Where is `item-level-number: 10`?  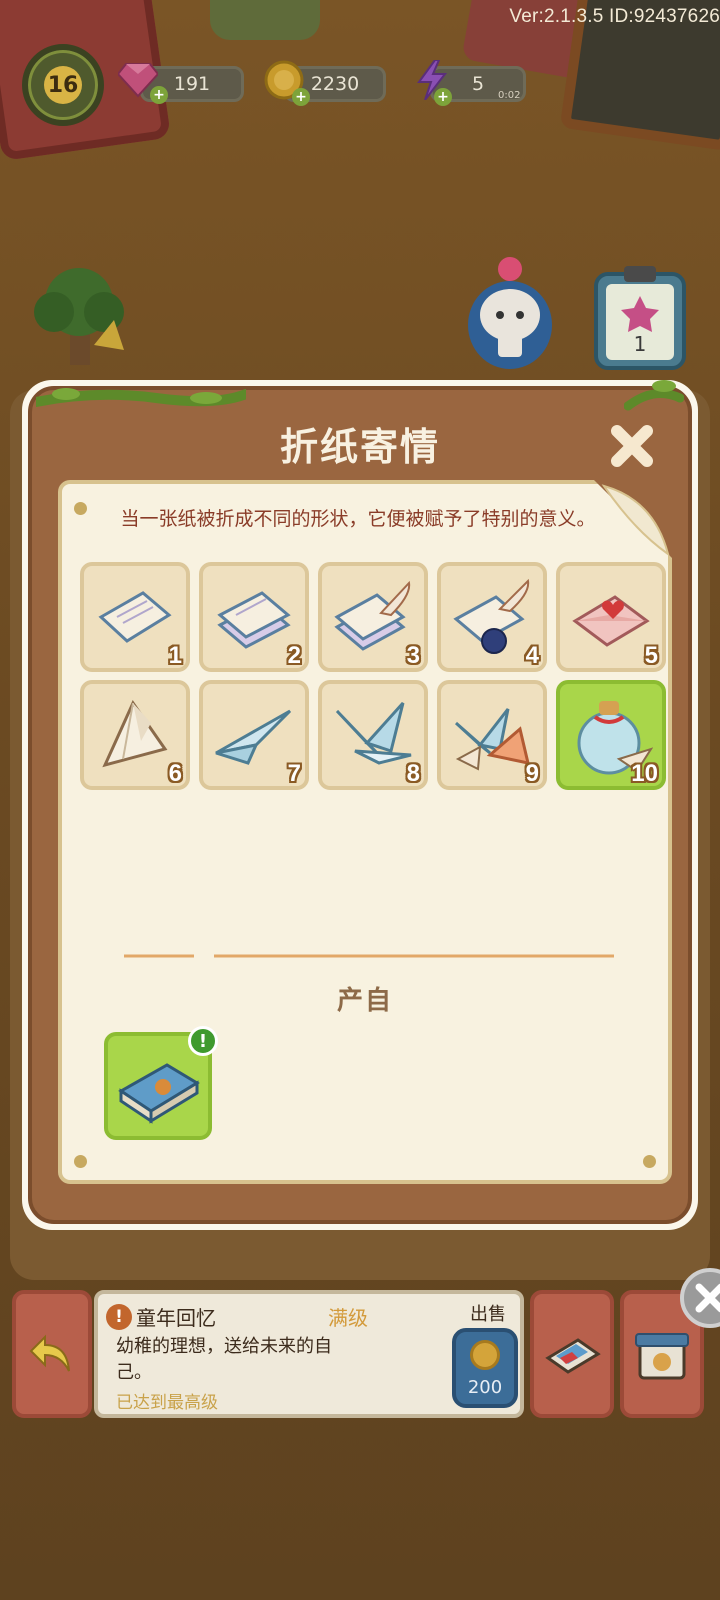
item-level-number: 10 is located at coordinates (644, 773).